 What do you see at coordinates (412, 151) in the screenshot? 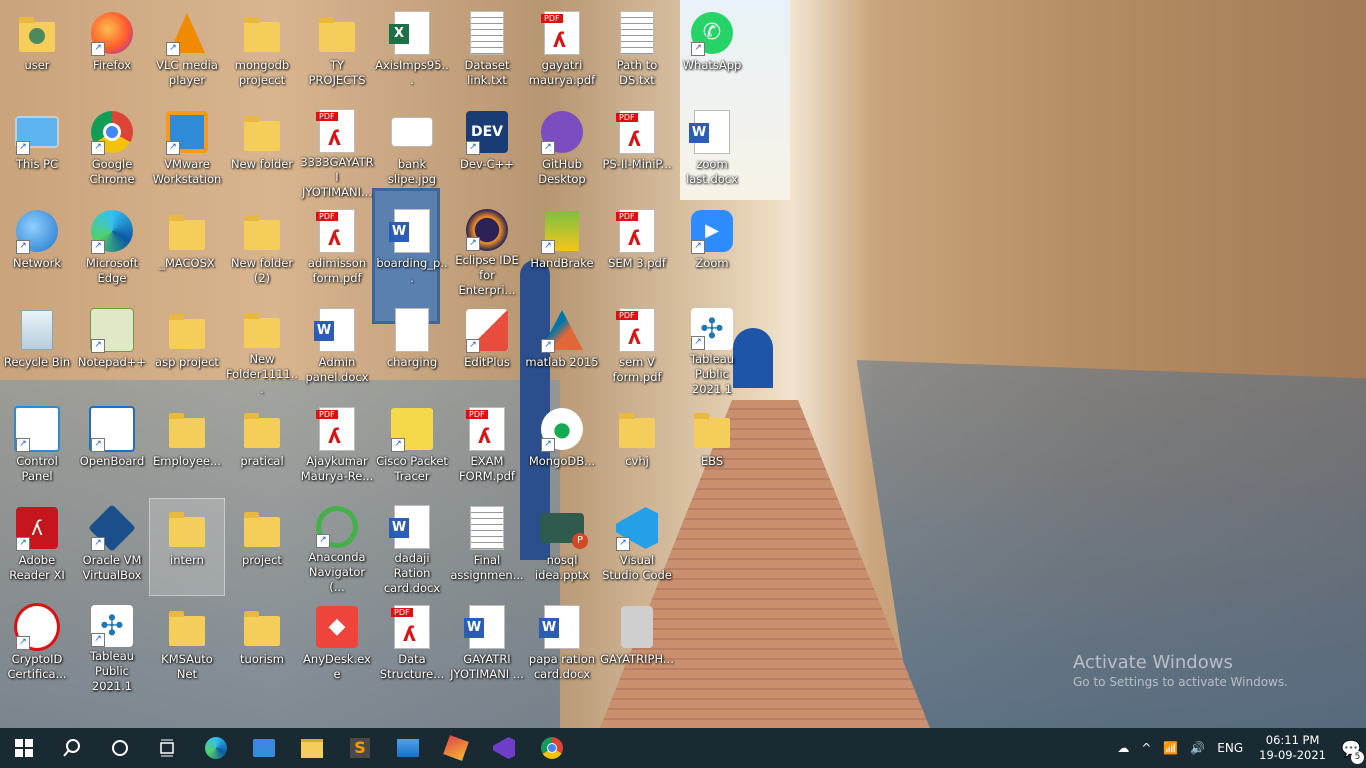
I see `desktop-icon-bank-slipe-jpg: bank slipe.jpg` at bounding box center [412, 151].